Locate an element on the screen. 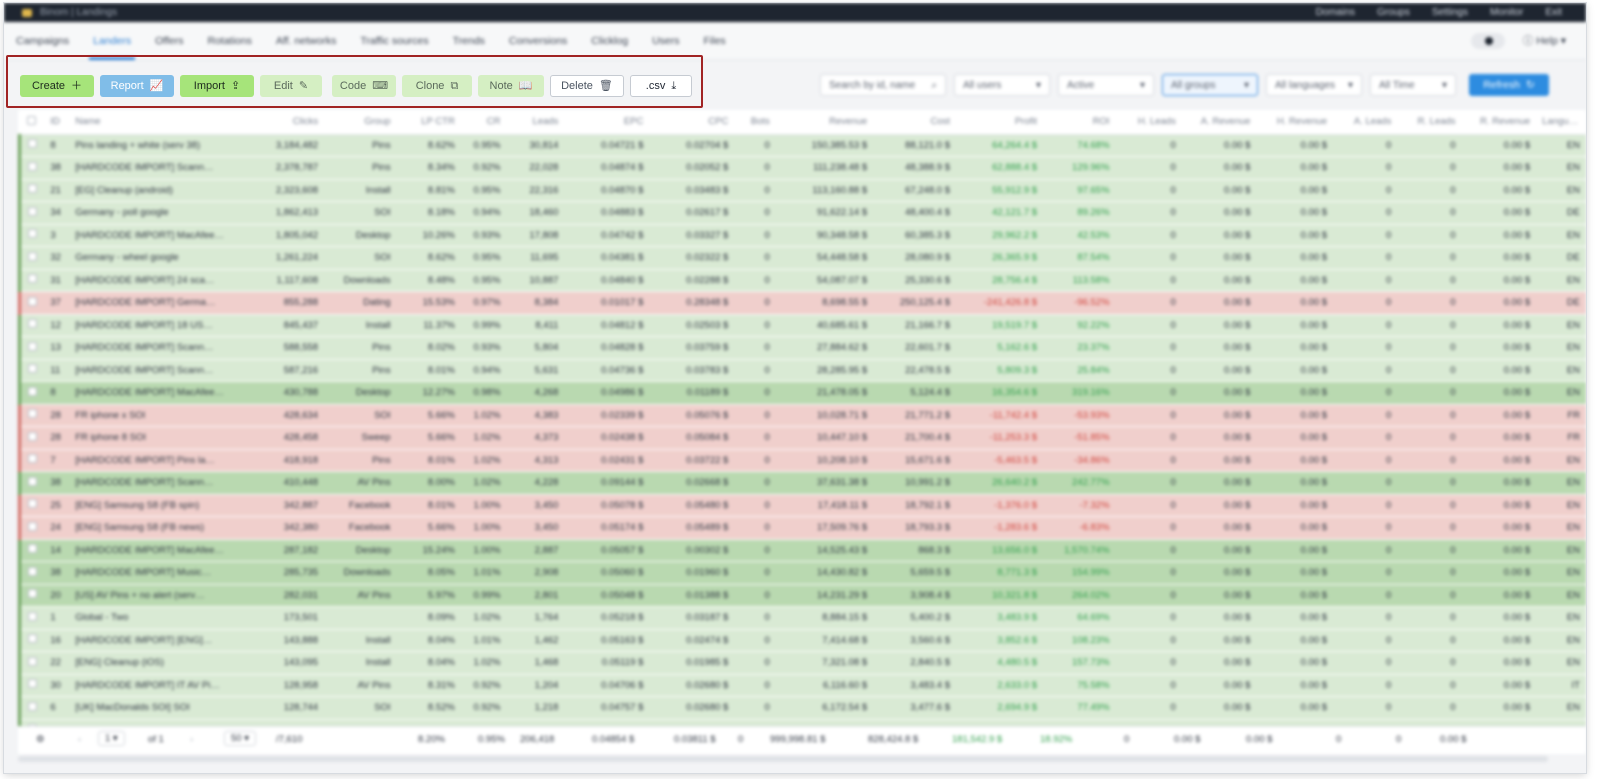 Image resolution: width=1600 pixels, height=779 pixels. nav-landers: Landers is located at coordinates (112, 41).